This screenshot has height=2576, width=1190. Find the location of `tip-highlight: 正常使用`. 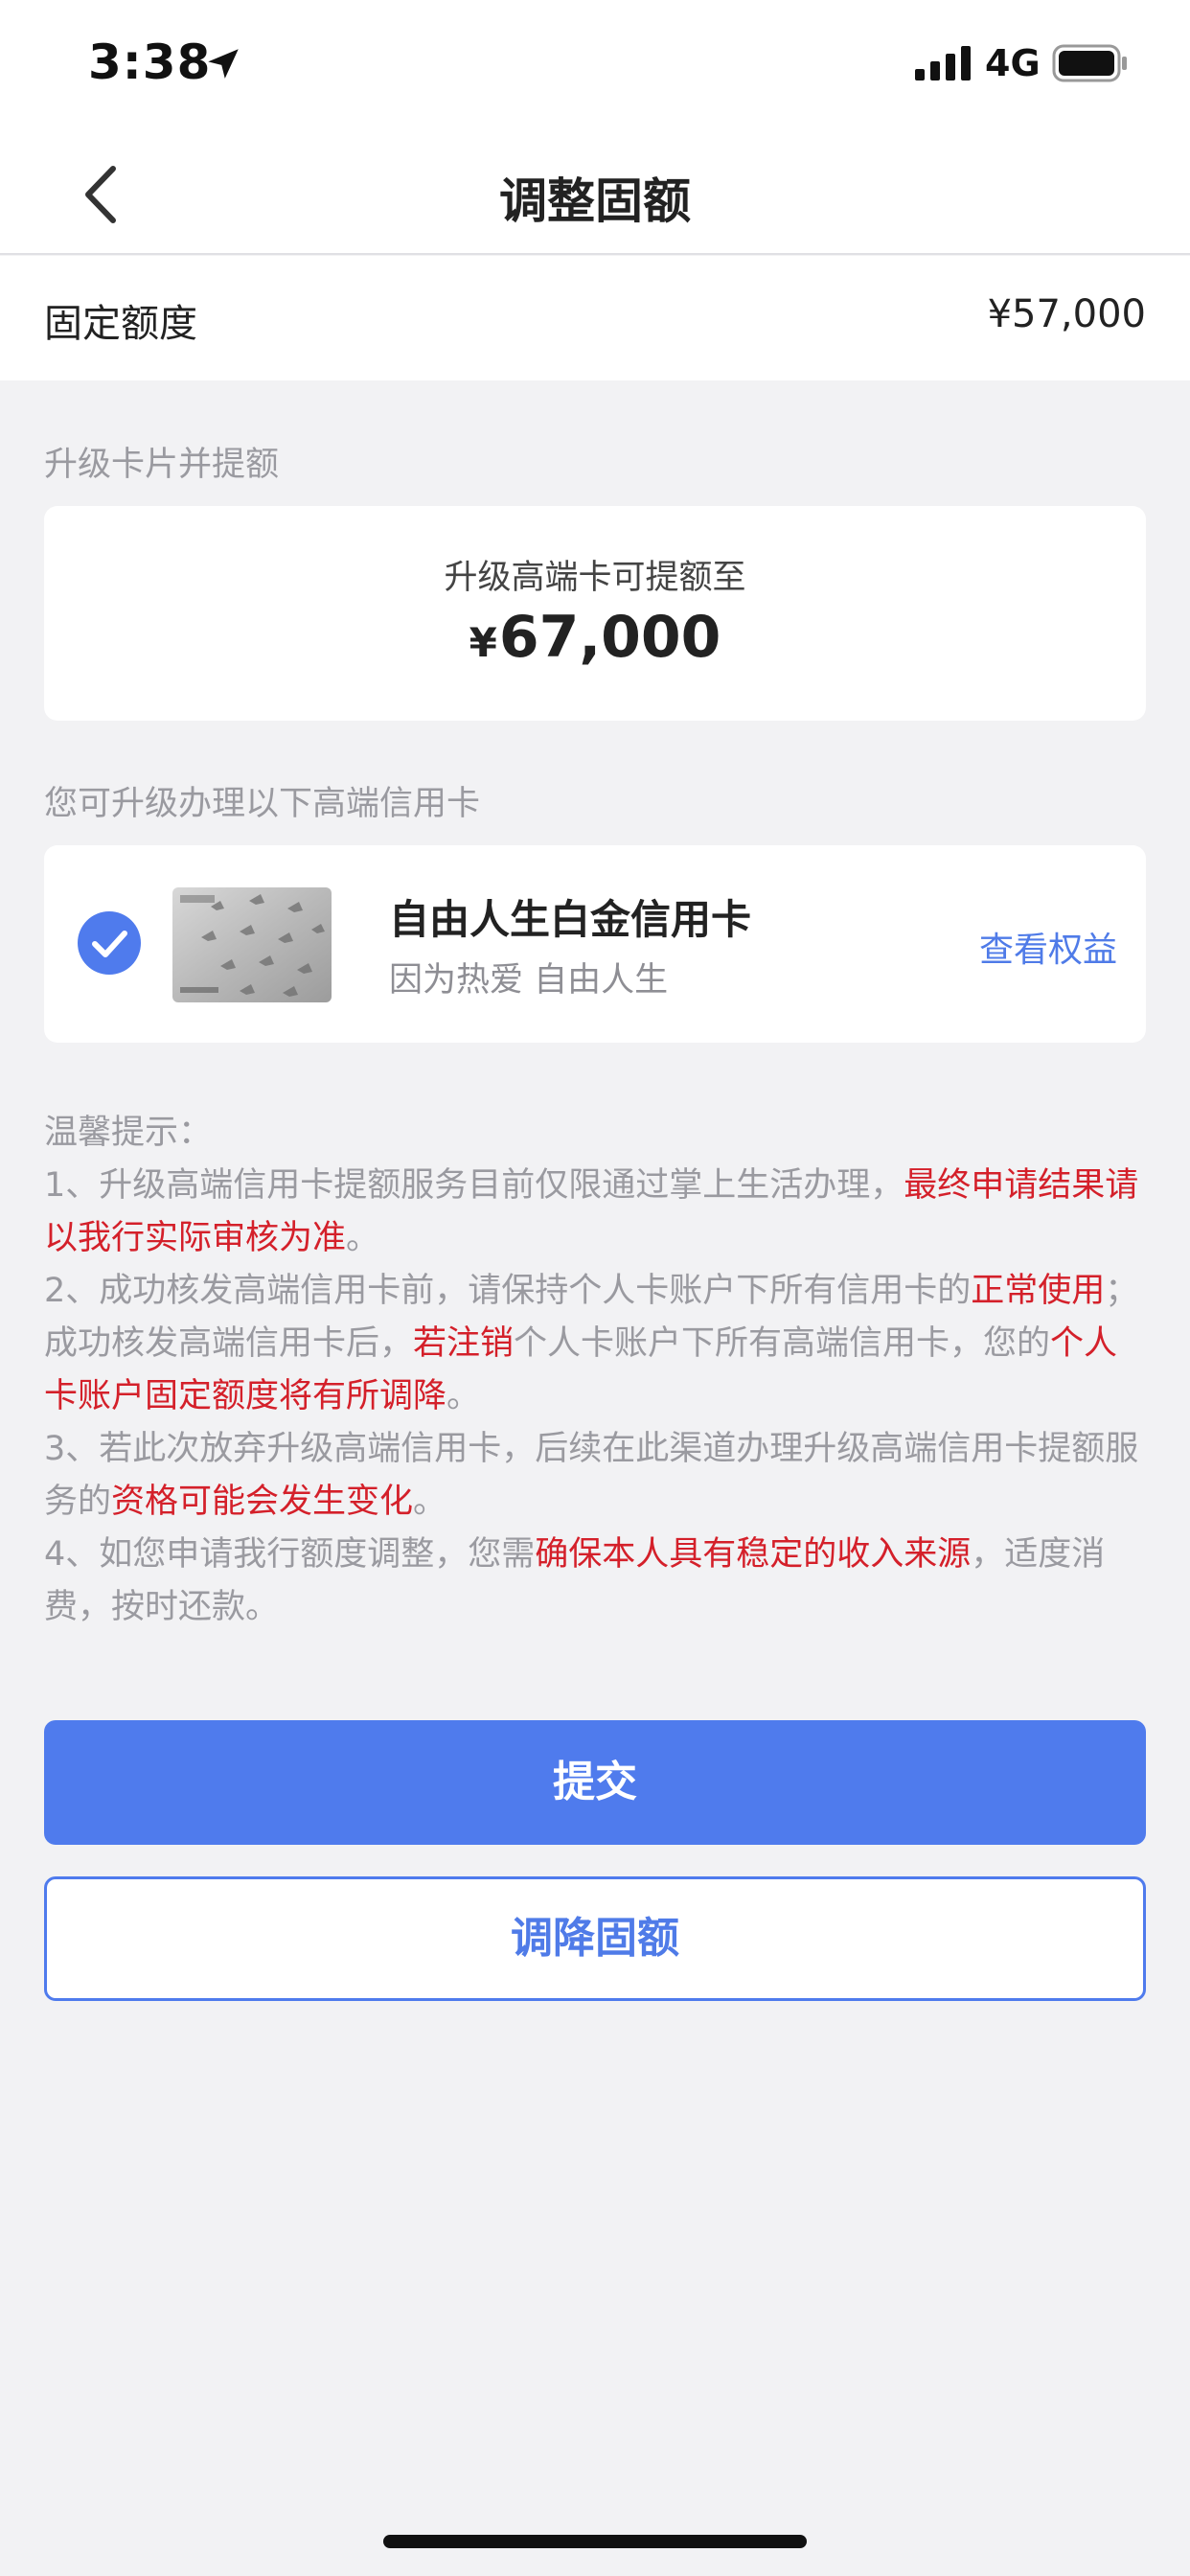

tip-highlight: 正常使用 is located at coordinates (1038, 1291).